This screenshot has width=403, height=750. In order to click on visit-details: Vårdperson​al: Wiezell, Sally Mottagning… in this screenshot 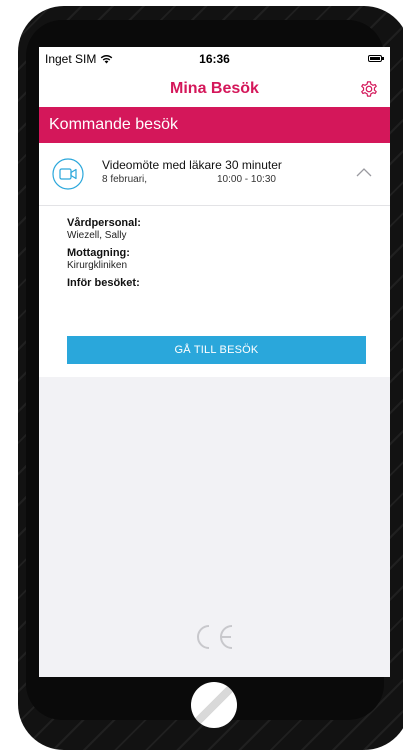, I will do `click(217, 253)`.